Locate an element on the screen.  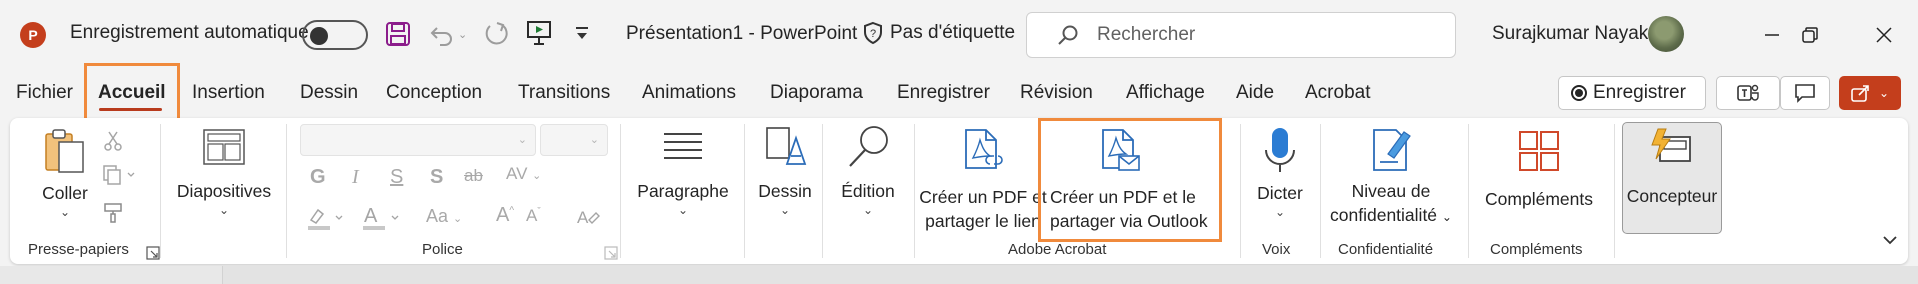
group-label-sensitivity: Confidentialité is located at coordinates (1386, 249).